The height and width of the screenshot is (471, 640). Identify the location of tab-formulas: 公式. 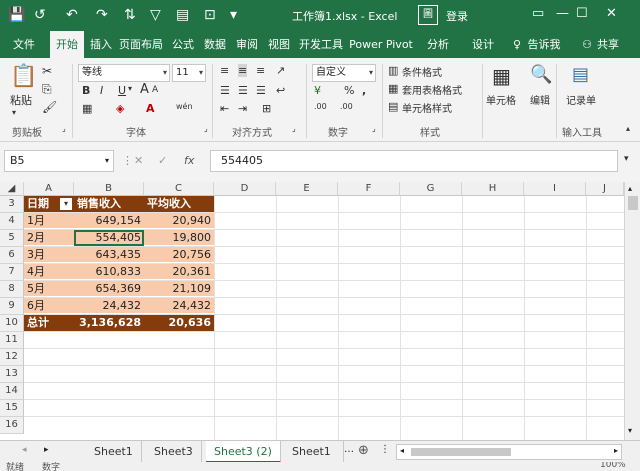
(183, 44).